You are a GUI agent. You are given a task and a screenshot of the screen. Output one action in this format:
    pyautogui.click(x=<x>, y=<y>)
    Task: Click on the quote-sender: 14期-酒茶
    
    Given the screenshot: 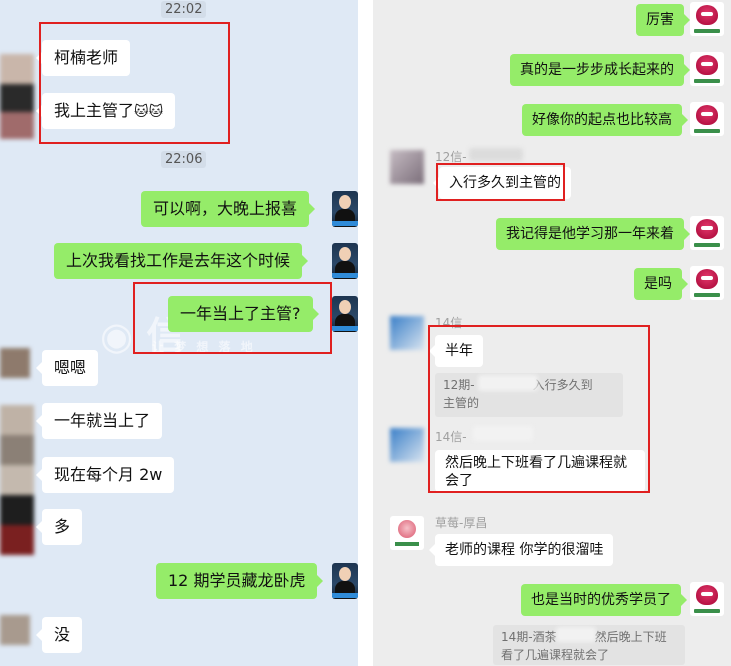 What is the action you would take?
    pyautogui.click(x=529, y=637)
    